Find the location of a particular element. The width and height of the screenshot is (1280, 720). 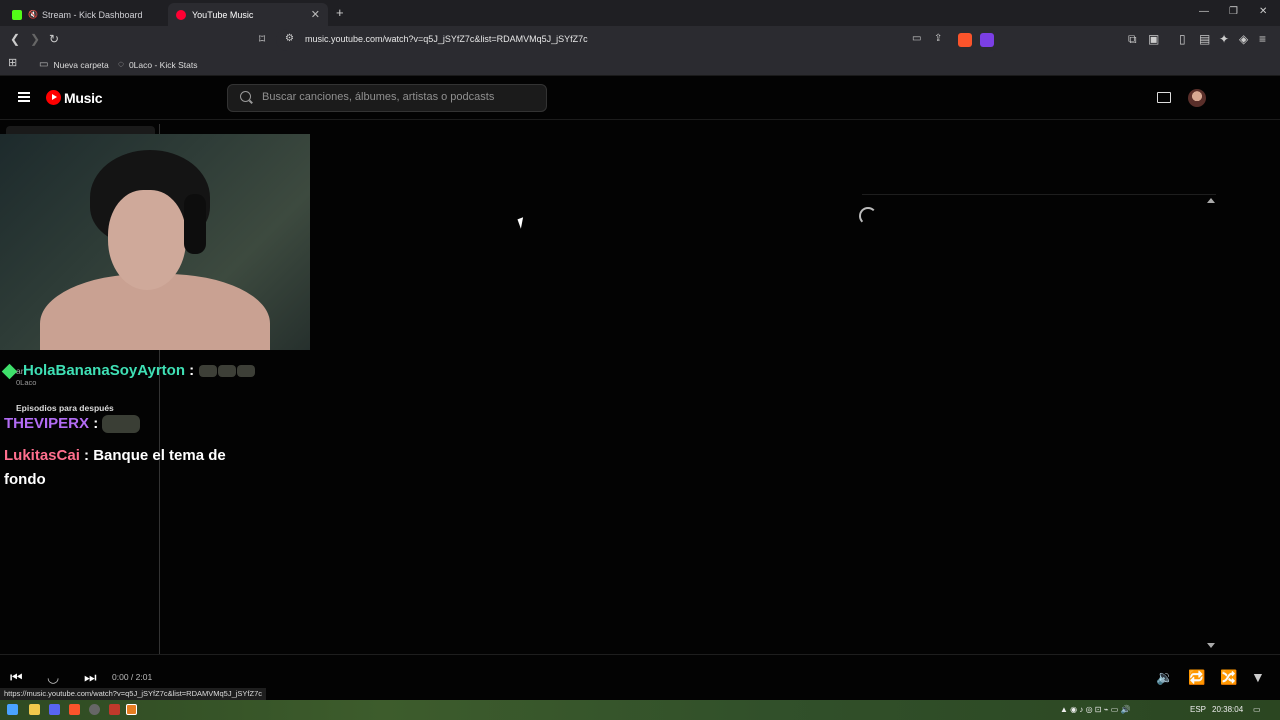

caret-down-icon is located at coordinates (1211, 645).